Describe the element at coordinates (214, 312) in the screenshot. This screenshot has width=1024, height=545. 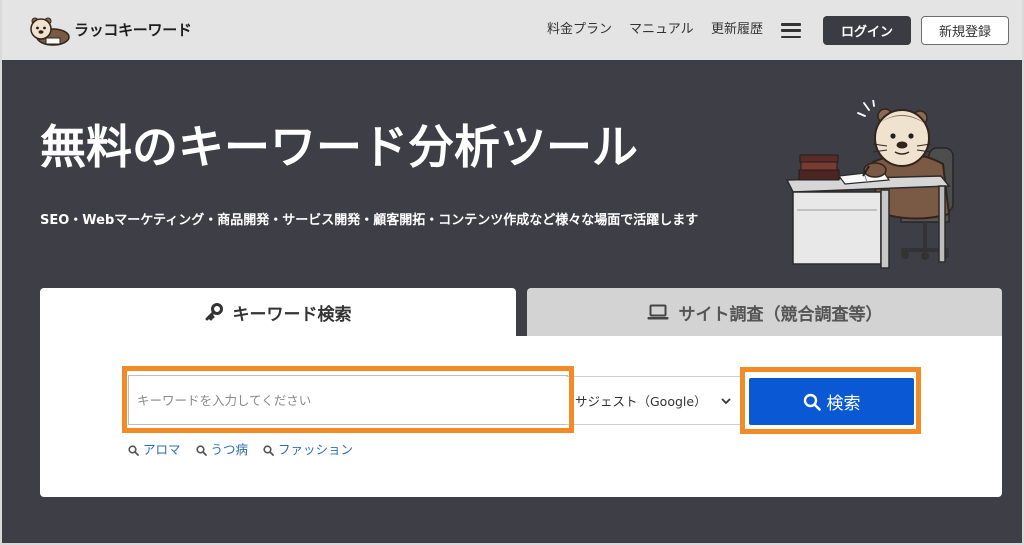
I see `key-icon` at that location.